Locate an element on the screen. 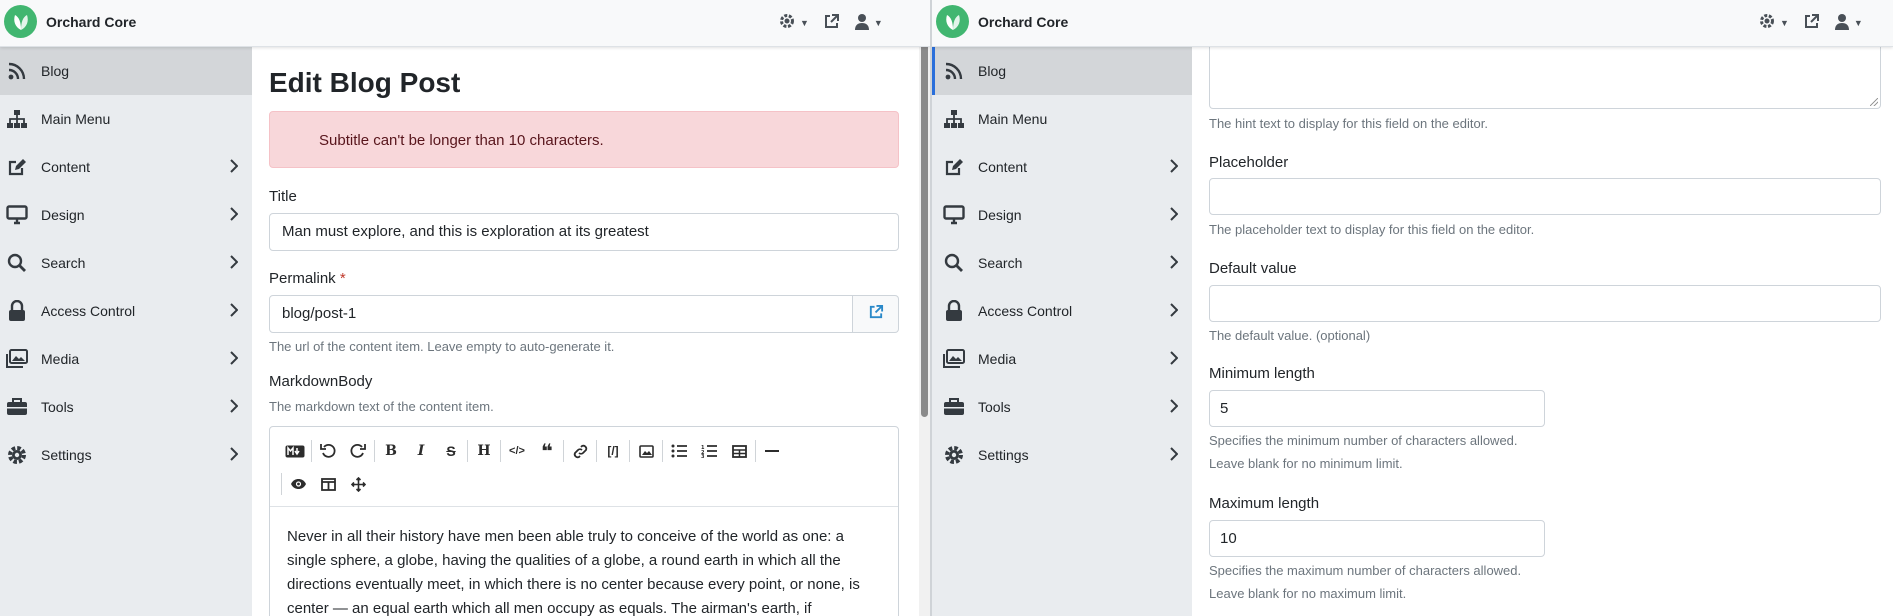 This screenshot has height=616, width=1893. maximum-length-input: 10 is located at coordinates (1377, 538).